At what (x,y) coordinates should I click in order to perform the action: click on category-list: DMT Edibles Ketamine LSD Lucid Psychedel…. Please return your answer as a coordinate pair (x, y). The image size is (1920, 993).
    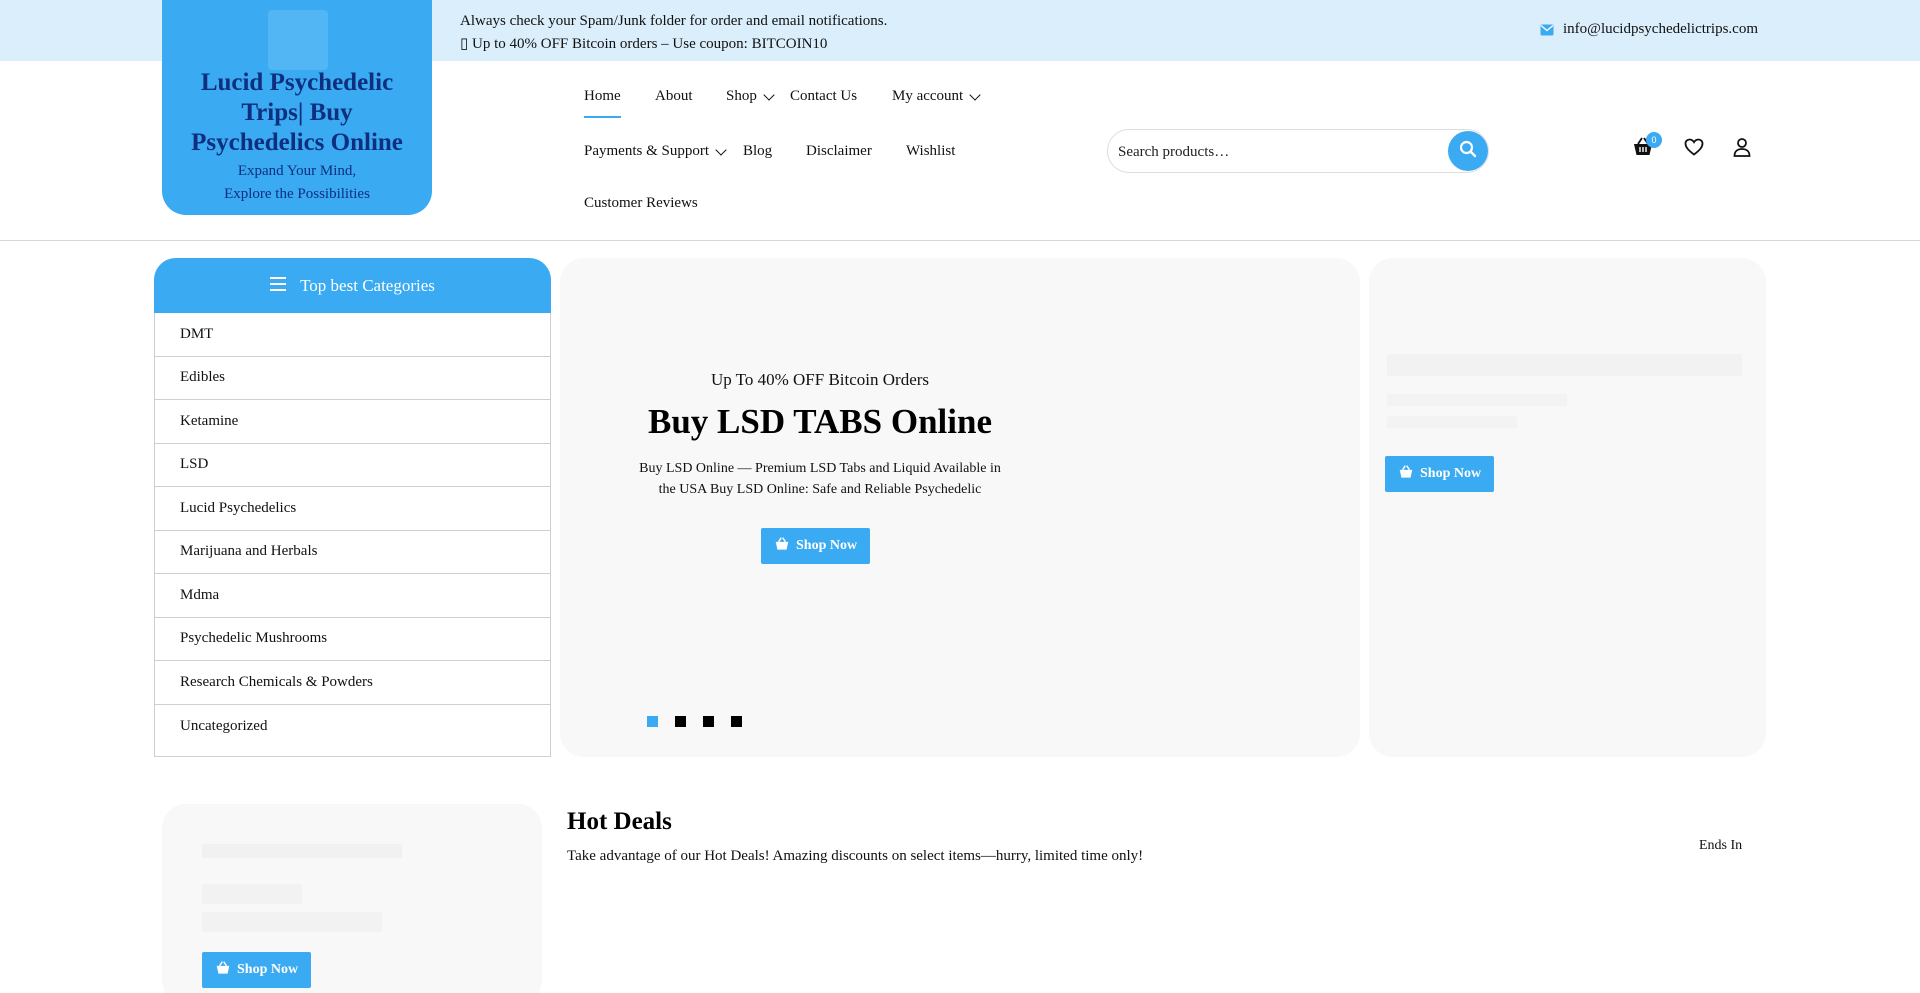
    Looking at the image, I should click on (352, 530).